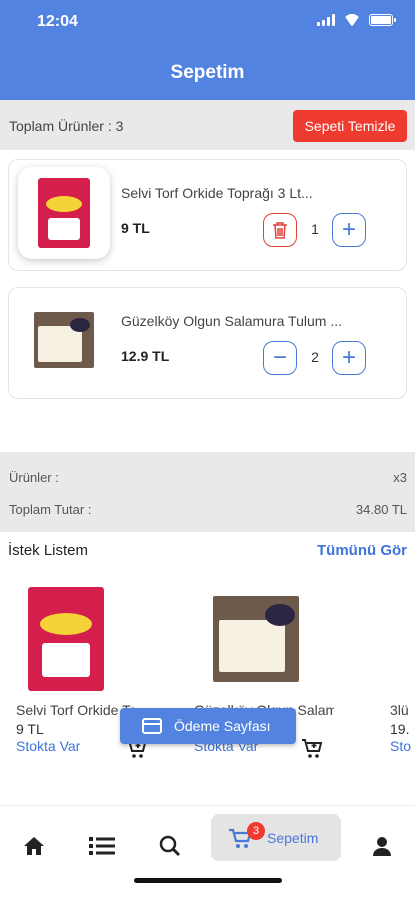 The height and width of the screenshot is (900, 415). What do you see at coordinates (207, 852) in the screenshot?
I see `bottom-nav: 3 Sepetim` at bounding box center [207, 852].